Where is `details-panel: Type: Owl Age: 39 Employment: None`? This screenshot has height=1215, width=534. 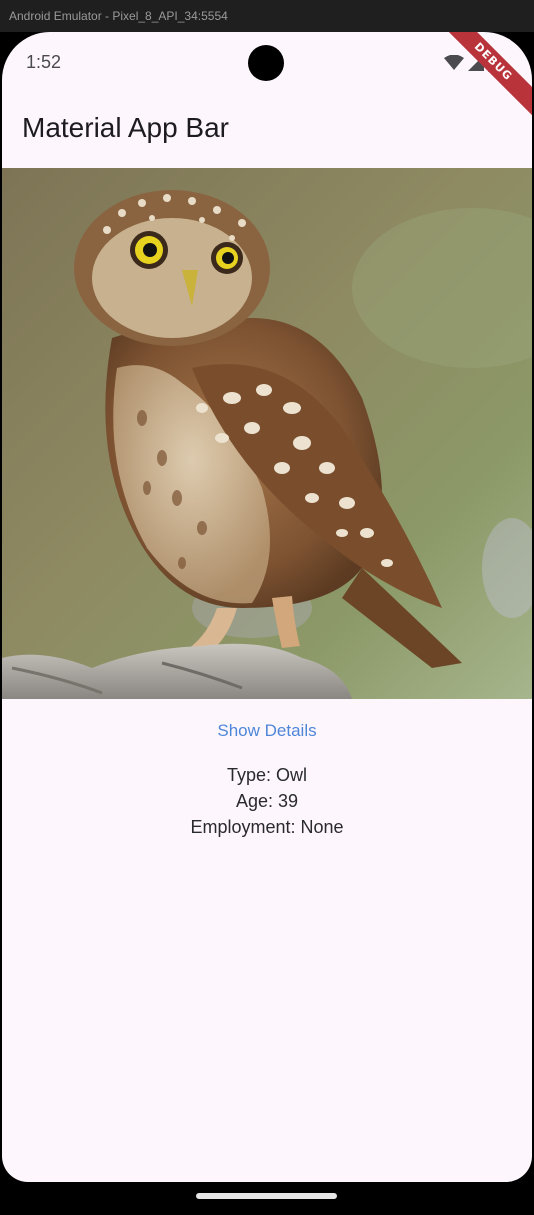 details-panel: Type: Owl Age: 39 Employment: None is located at coordinates (267, 801).